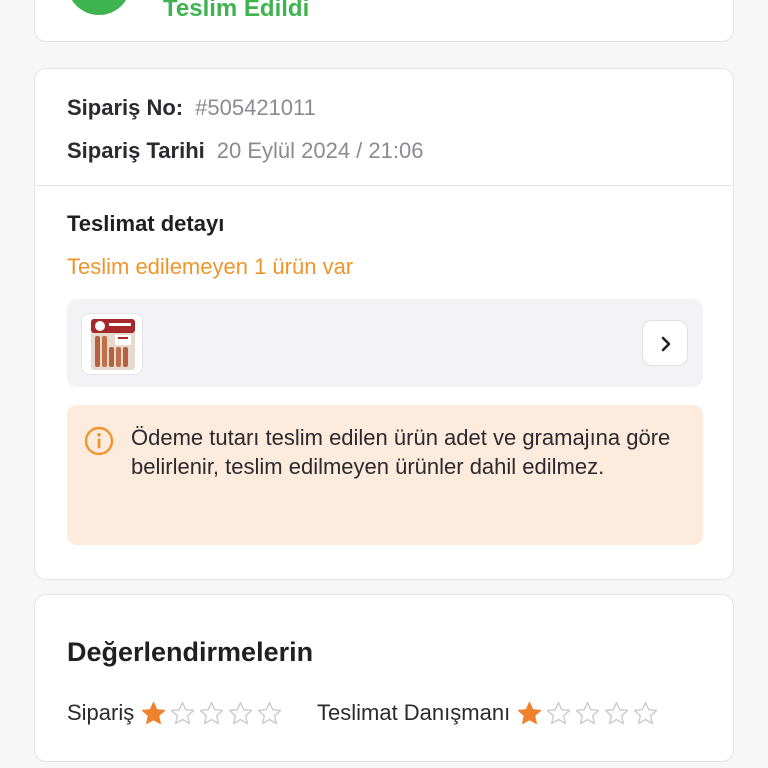 This screenshot has height=768, width=768. I want to click on order-date-value: 20 Eylül 2024 / 21:06, so click(320, 150).